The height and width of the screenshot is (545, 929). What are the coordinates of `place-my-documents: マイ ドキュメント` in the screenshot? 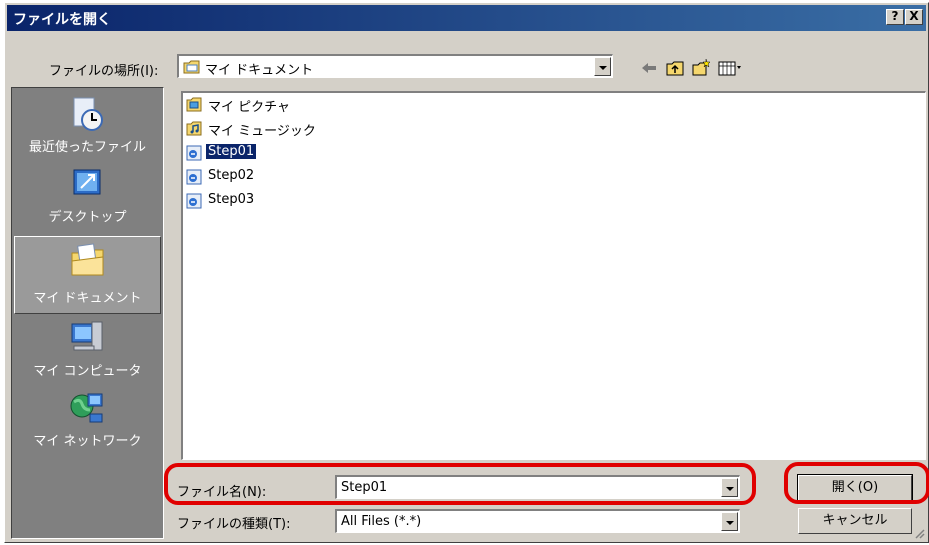 It's located at (87, 275).